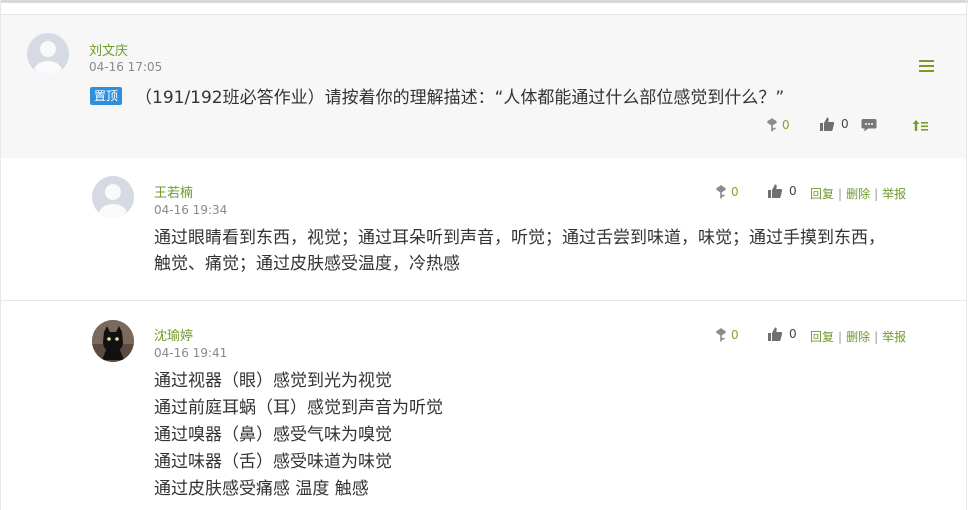 This screenshot has height=510, width=970. I want to click on pin-top-button, so click(920, 125).